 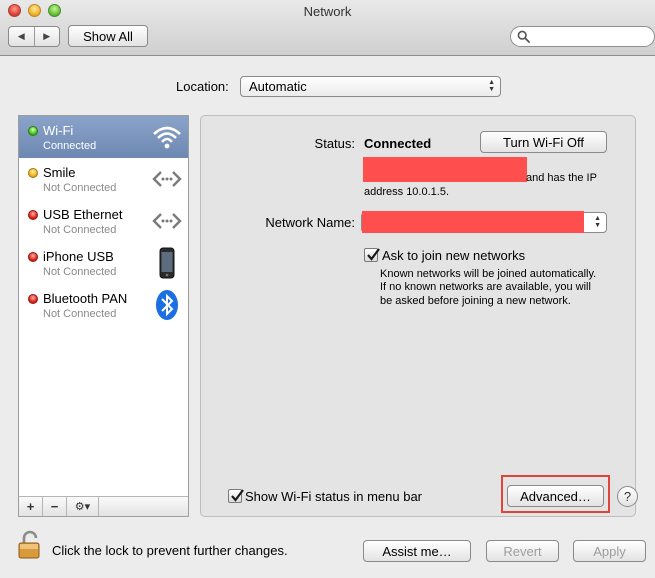 I want to click on location-label: Location:, so click(x=202, y=86).